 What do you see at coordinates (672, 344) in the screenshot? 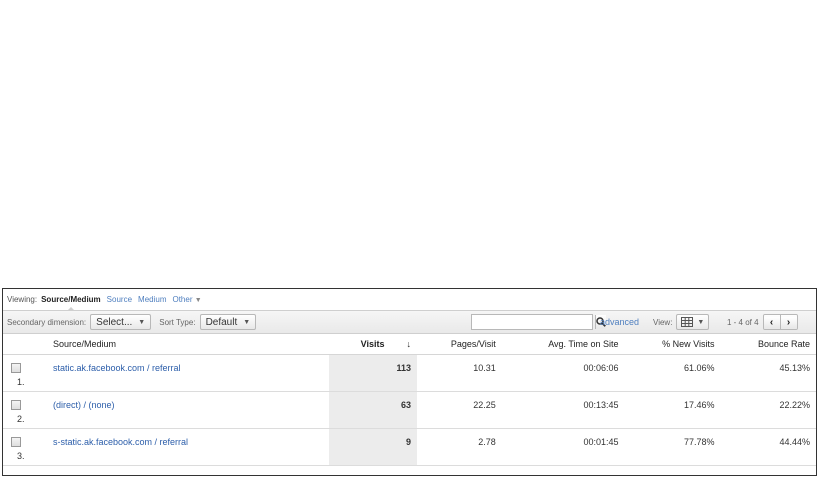
I see `column-header-new-visits: % New Visits` at bounding box center [672, 344].